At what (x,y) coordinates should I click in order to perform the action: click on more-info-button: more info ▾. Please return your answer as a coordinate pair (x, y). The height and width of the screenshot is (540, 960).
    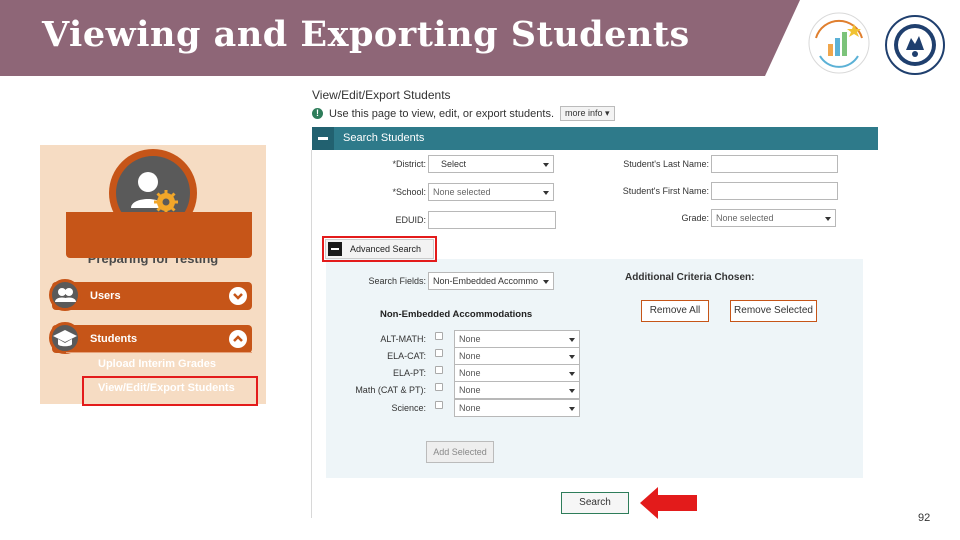
    Looking at the image, I should click on (587, 113).